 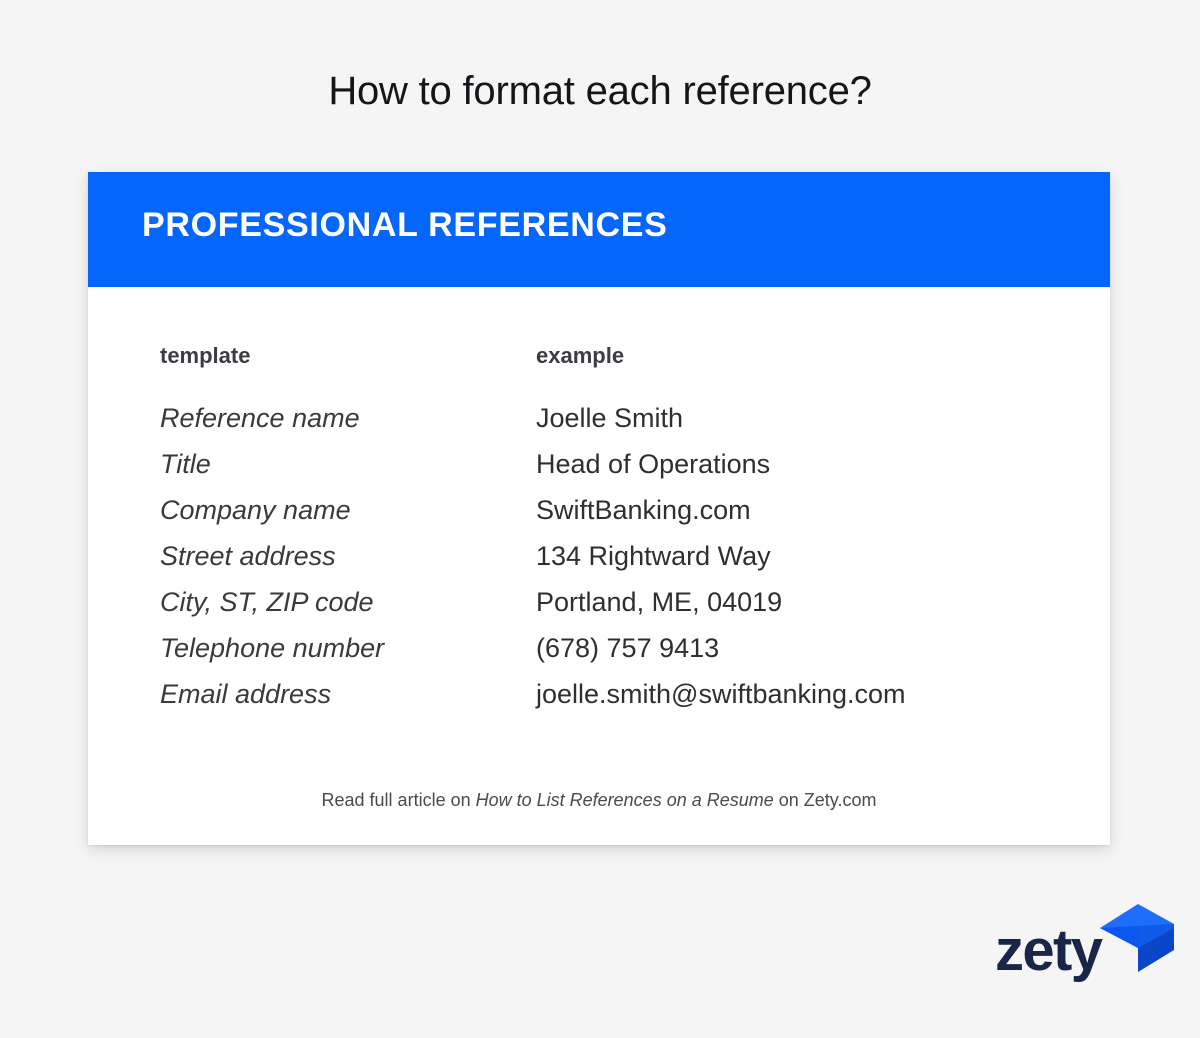 What do you see at coordinates (653, 556) in the screenshot?
I see `cell-example: 134 Rightward Way` at bounding box center [653, 556].